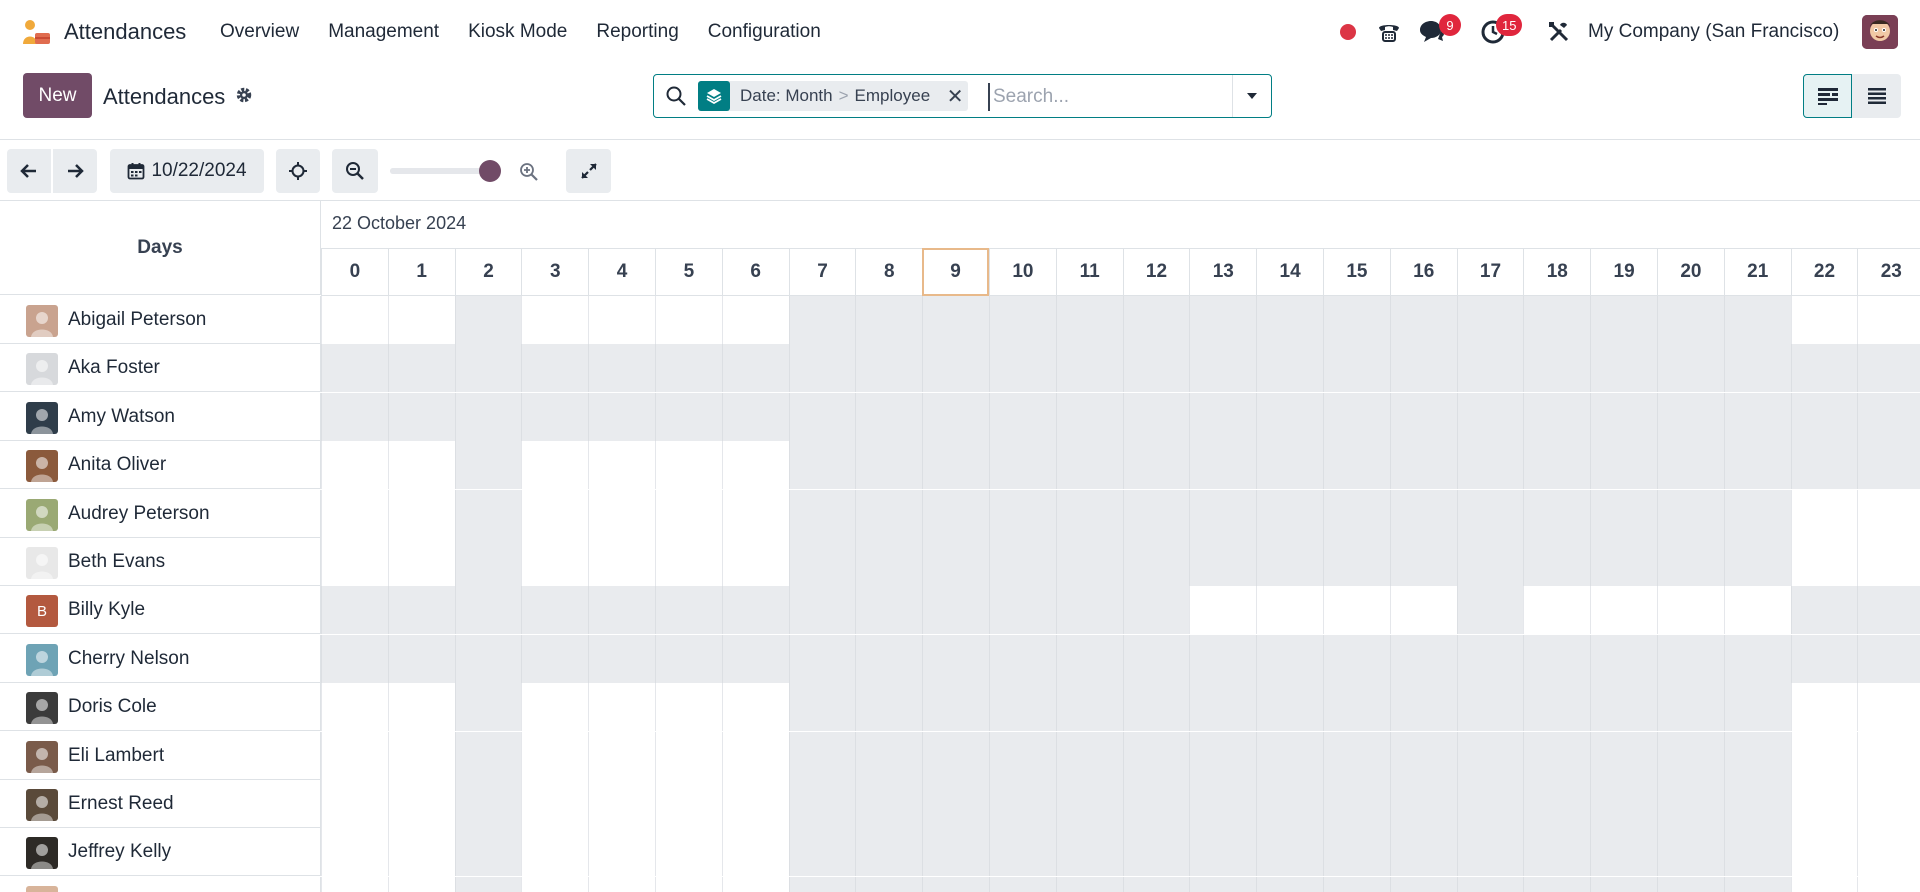 This screenshot has height=892, width=1920. What do you see at coordinates (160, 610) in the screenshot?
I see `employee-row-header: B Billy Kyle` at bounding box center [160, 610].